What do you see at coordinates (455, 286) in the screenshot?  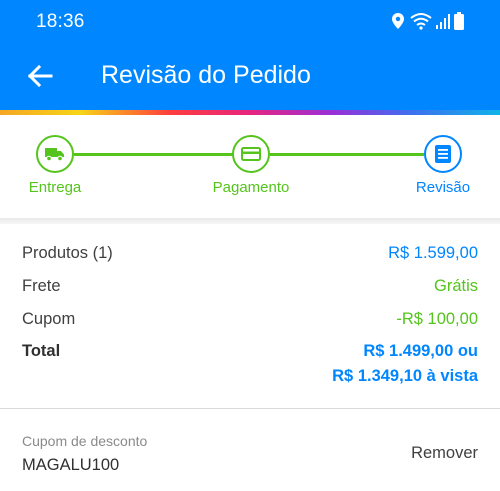 I see `shipping-value: Grátis` at bounding box center [455, 286].